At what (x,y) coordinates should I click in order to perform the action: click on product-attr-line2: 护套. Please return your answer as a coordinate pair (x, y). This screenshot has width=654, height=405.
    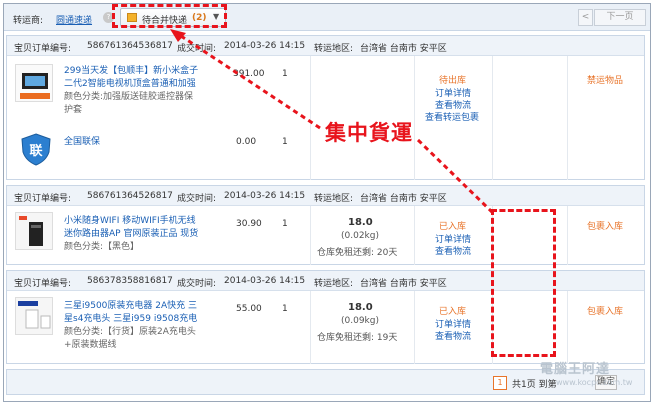
    Looking at the image, I should click on (73, 110).